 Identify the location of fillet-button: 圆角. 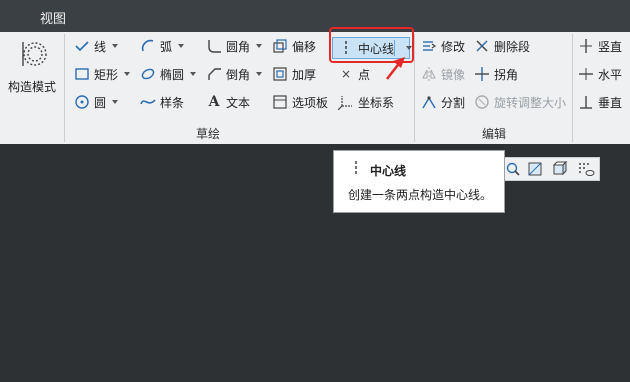
(234, 46).